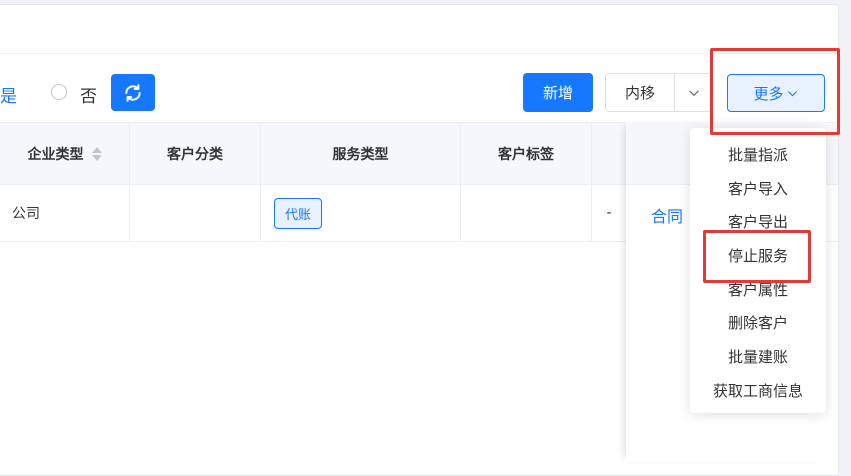  I want to click on highlight-box-stop-service, so click(757, 256).